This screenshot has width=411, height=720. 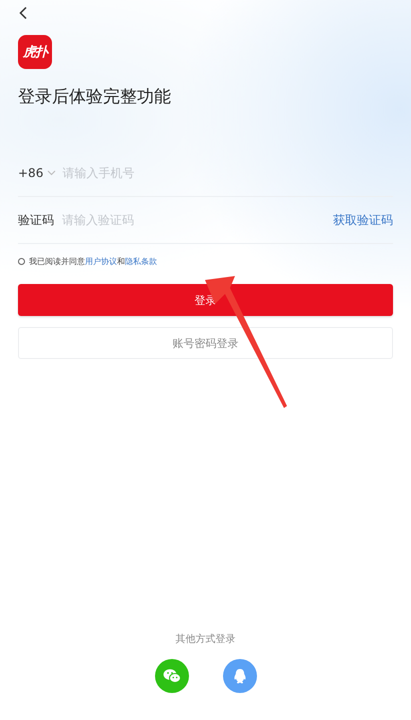 What do you see at coordinates (35, 52) in the screenshot?
I see `app-logo: 虎扑` at bounding box center [35, 52].